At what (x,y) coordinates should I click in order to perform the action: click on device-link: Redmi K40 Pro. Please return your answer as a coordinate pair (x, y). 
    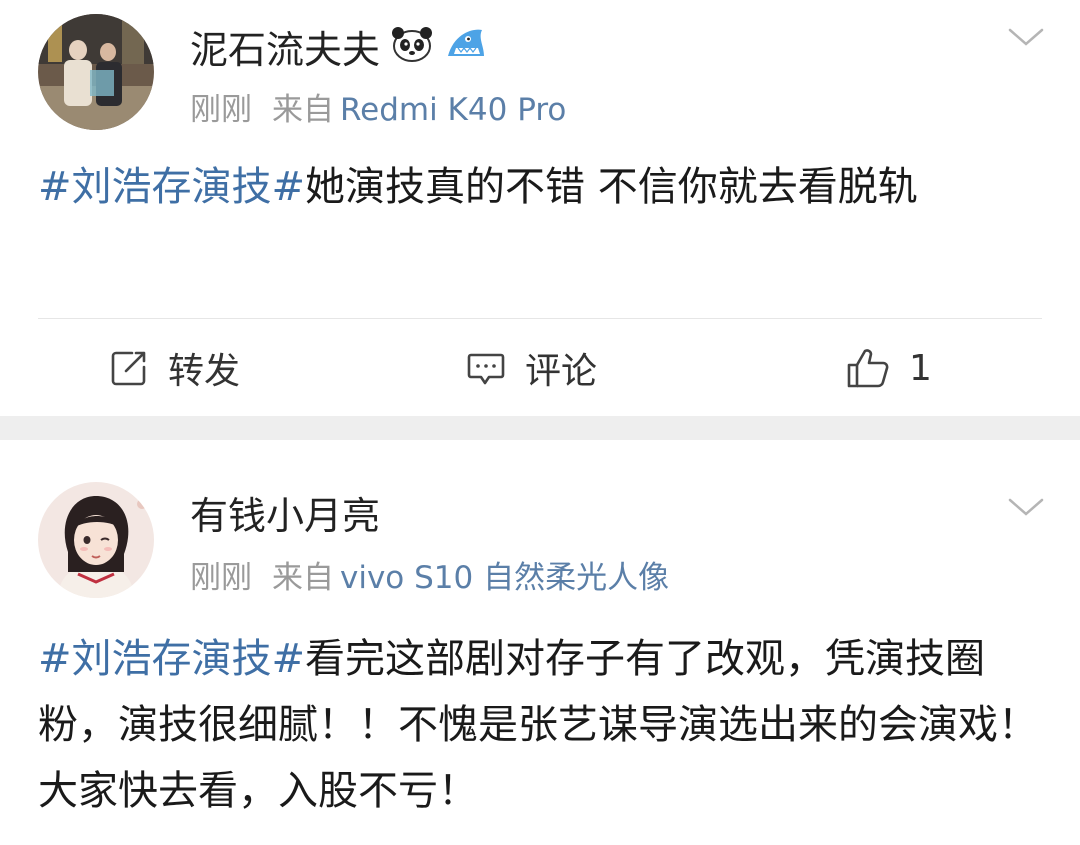
    Looking at the image, I should click on (453, 110).